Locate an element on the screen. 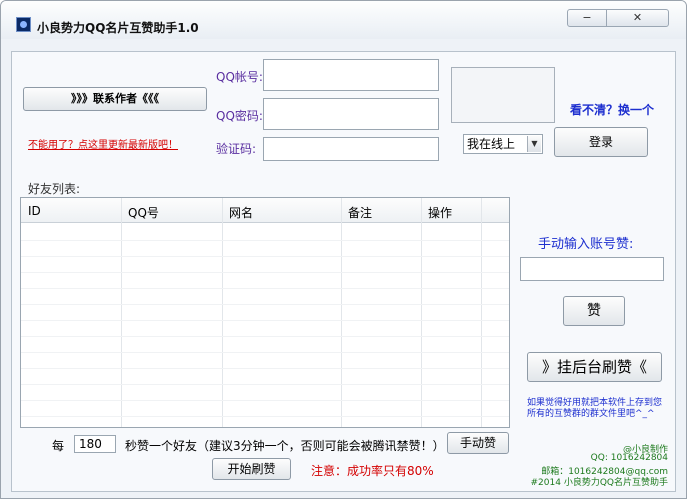  window-title: 小良势力QQ名片互赞助手1.0 is located at coordinates (118, 28).